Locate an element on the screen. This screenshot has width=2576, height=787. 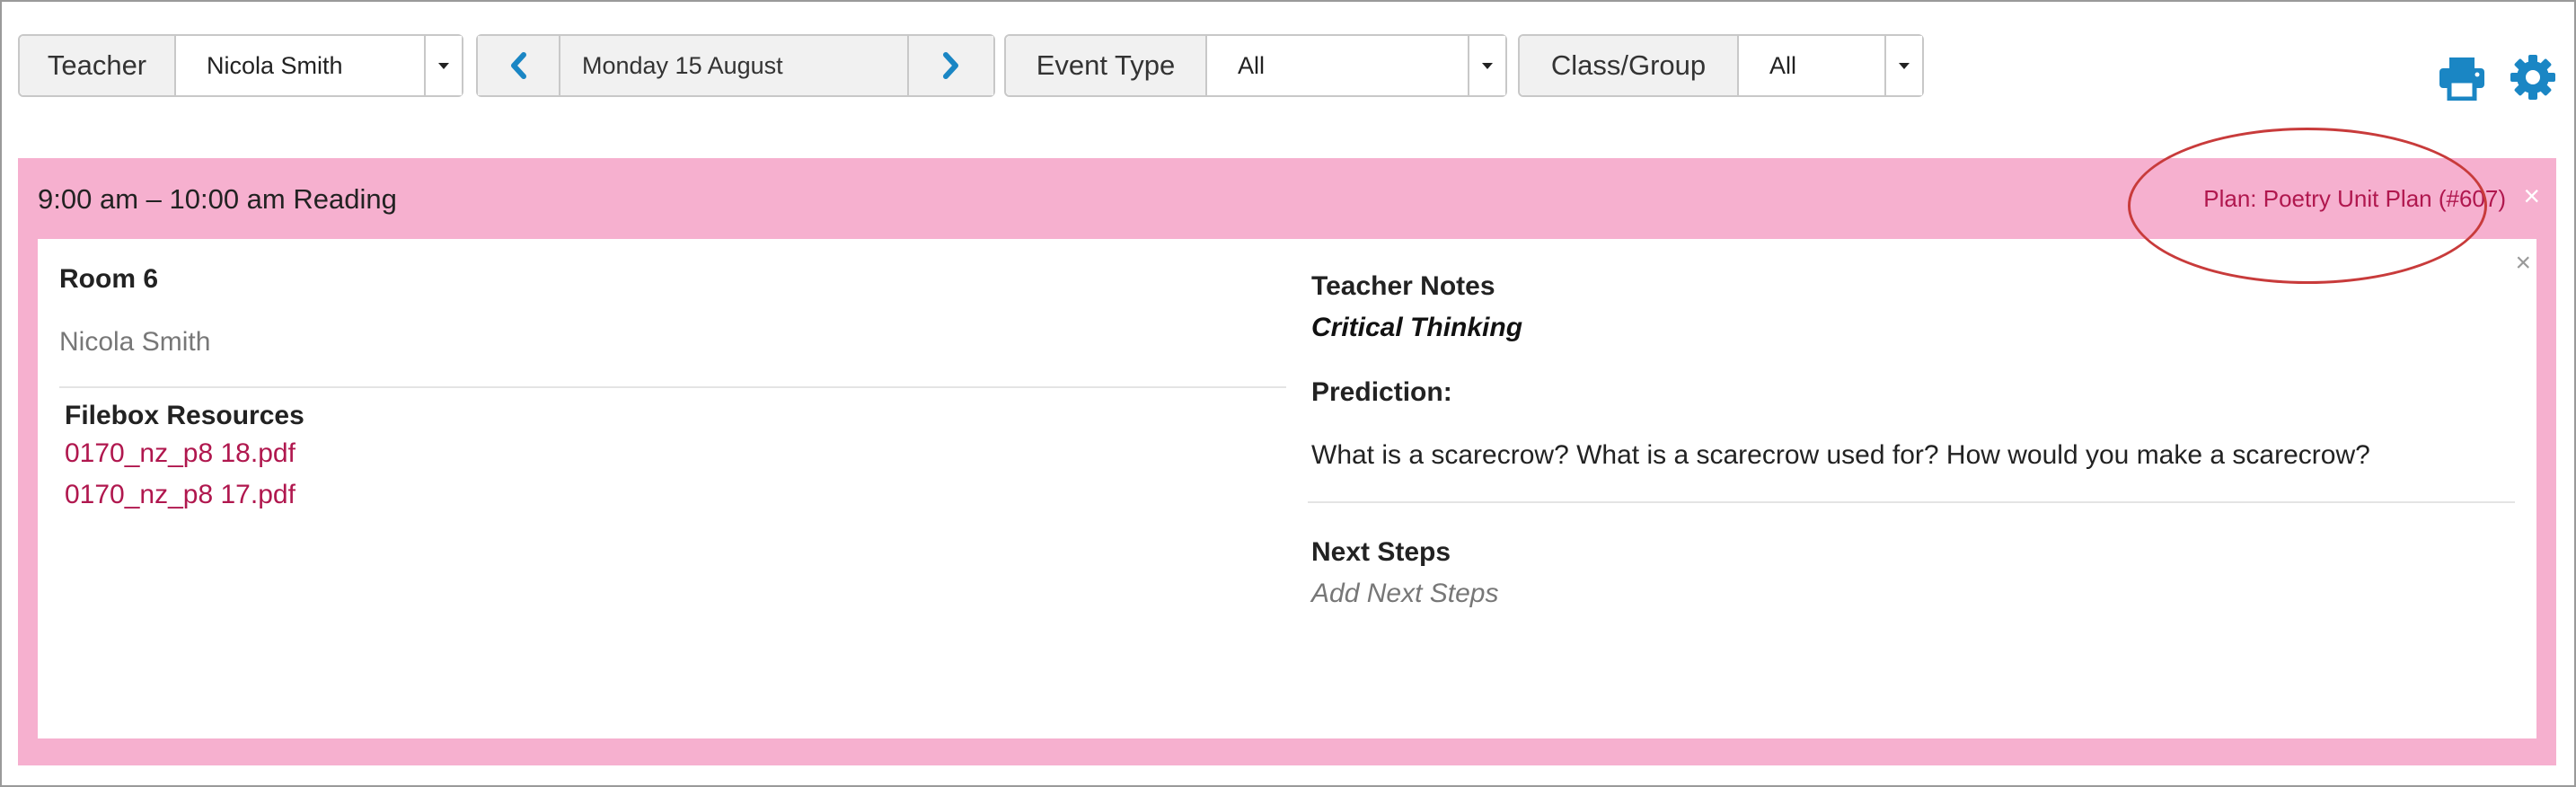
teacher-notes-title: Teacher Notes is located at coordinates (1403, 286).